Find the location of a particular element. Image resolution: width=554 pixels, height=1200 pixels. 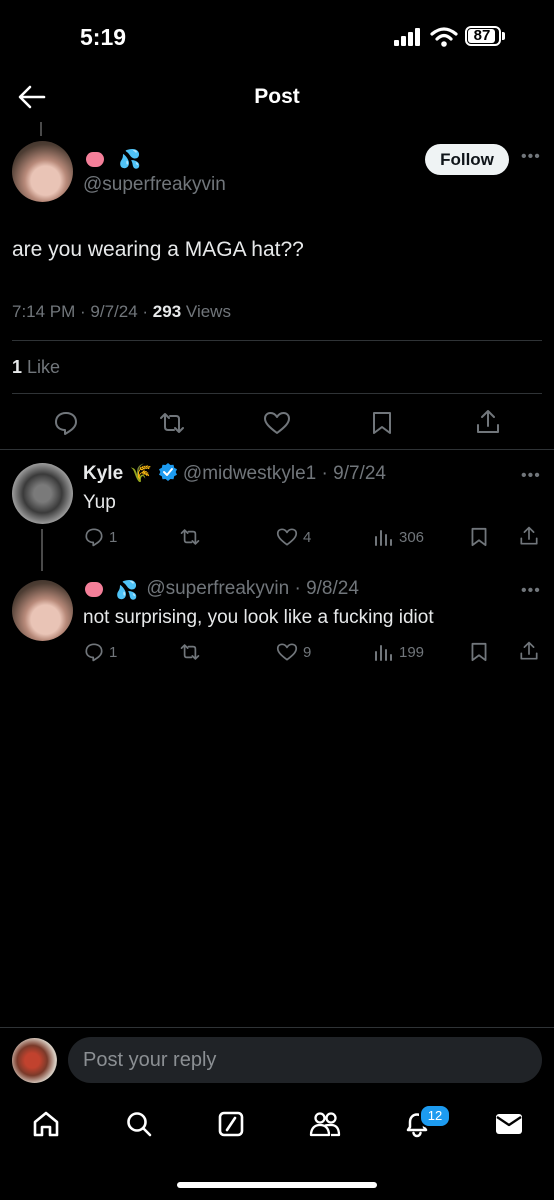

reply-header: 💦 @superfreakyvin · 9/8/24 is located at coordinates (222, 589).